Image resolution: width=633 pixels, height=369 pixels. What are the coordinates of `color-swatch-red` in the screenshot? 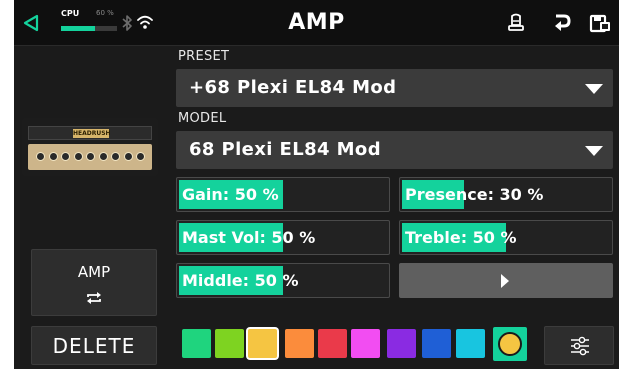 It's located at (332, 343).